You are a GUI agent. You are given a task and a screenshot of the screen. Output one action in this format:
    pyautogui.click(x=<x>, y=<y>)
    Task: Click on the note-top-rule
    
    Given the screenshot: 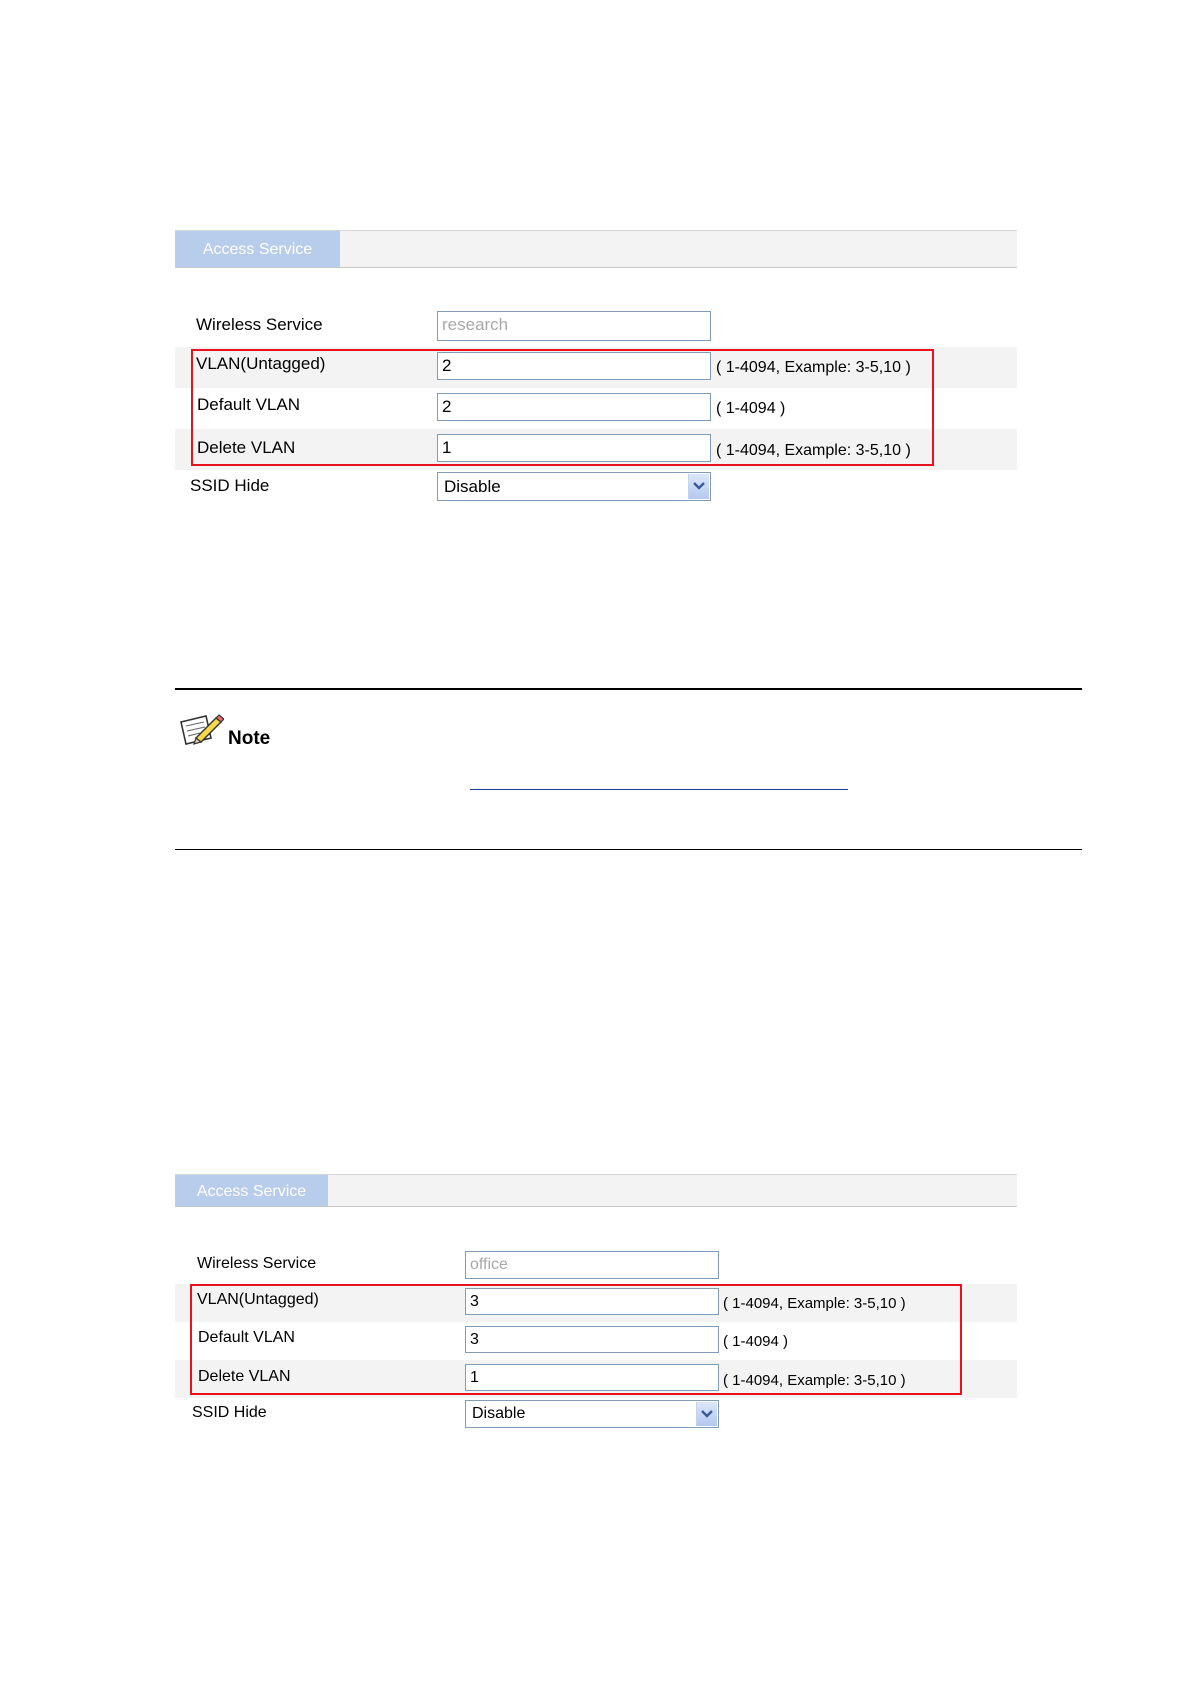 What is the action you would take?
    pyautogui.click(x=628, y=689)
    